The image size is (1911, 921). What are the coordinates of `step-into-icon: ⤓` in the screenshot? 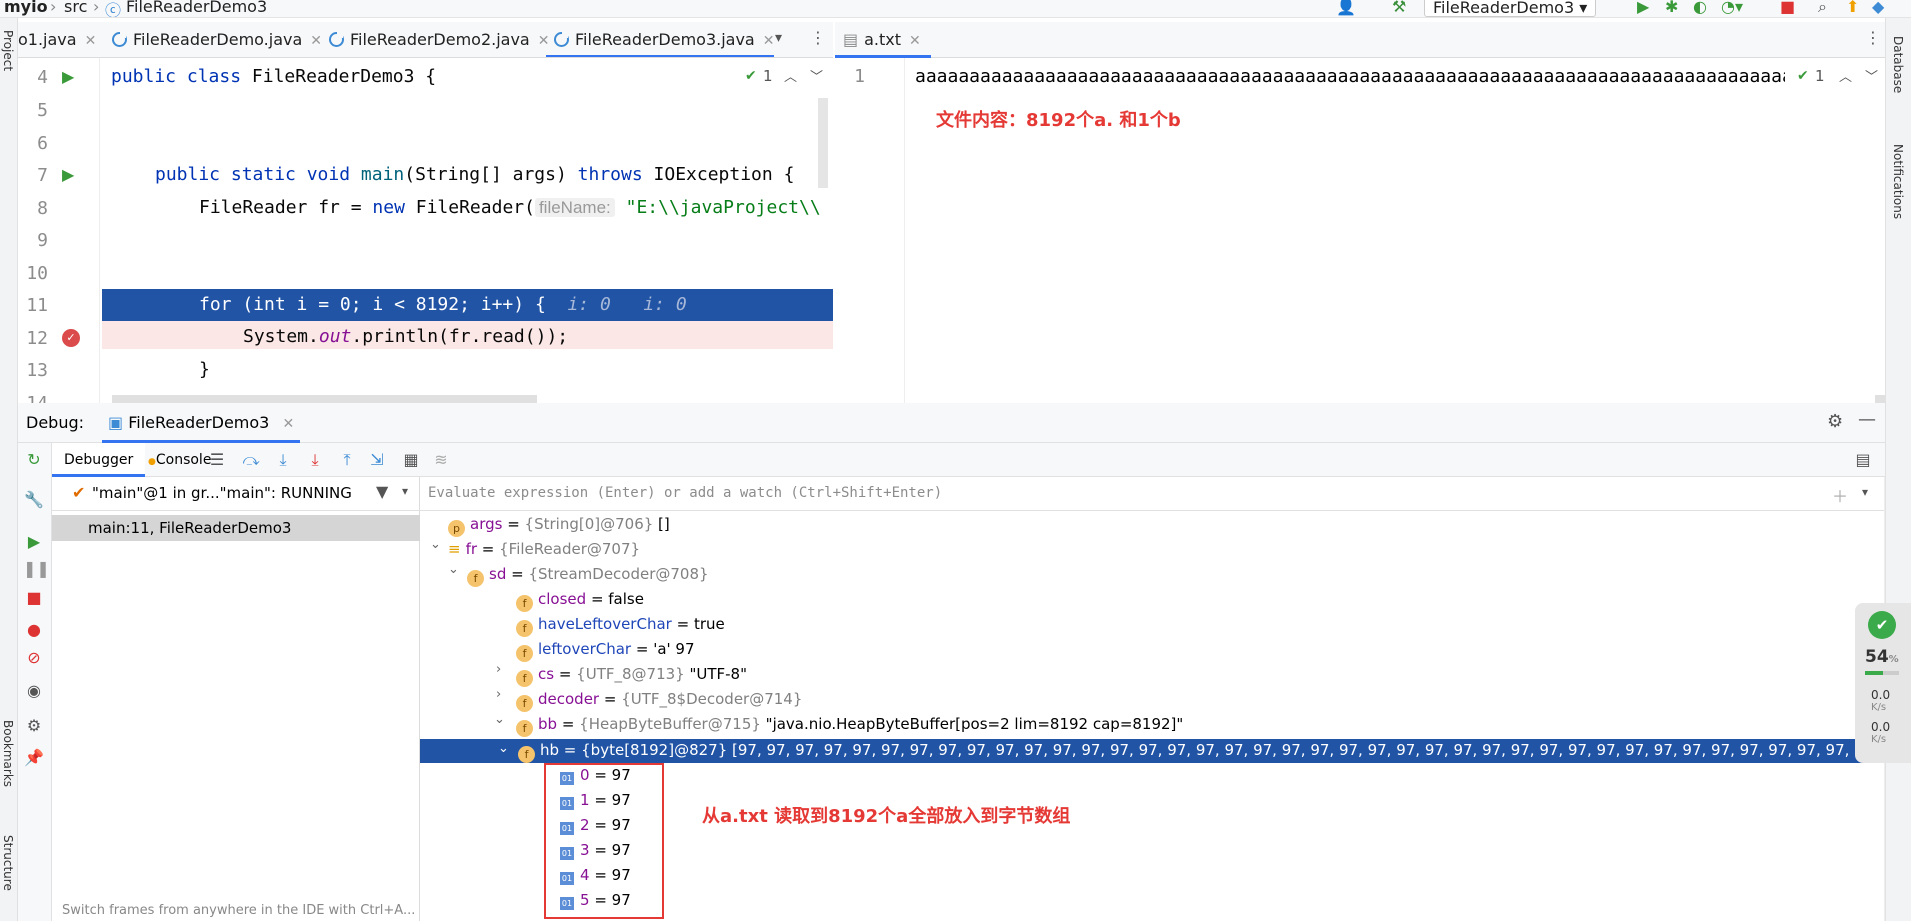 It's located at (283, 460).